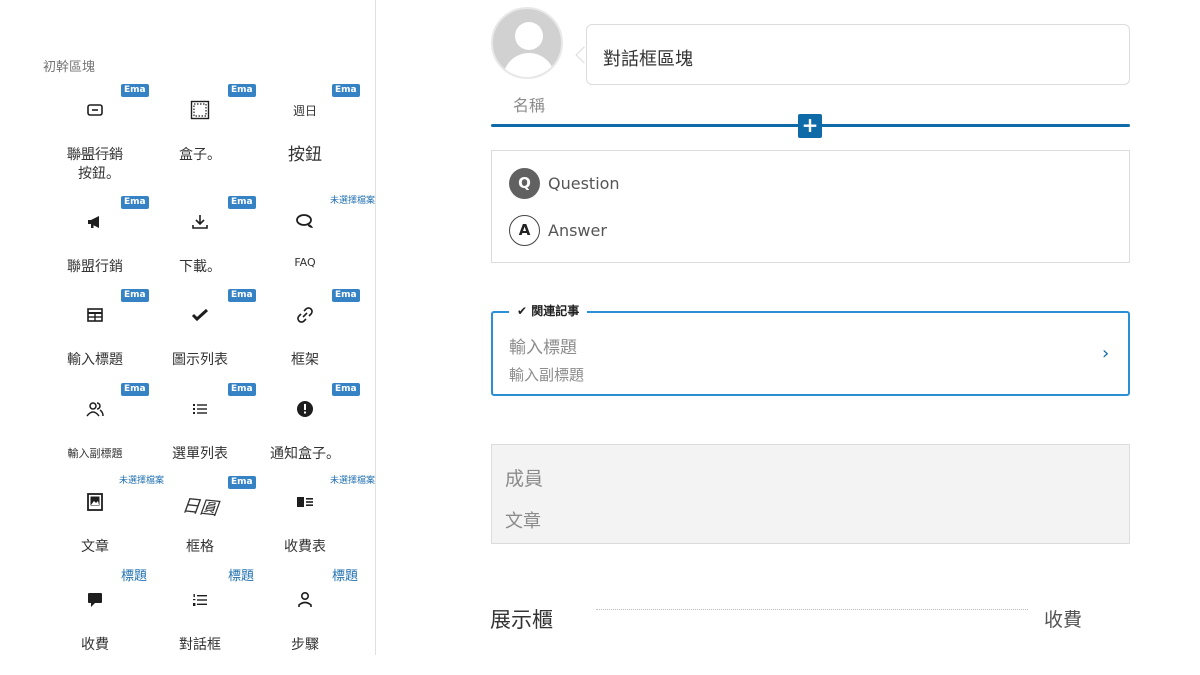  I want to click on block-item-label: 輸入標題, so click(95, 360).